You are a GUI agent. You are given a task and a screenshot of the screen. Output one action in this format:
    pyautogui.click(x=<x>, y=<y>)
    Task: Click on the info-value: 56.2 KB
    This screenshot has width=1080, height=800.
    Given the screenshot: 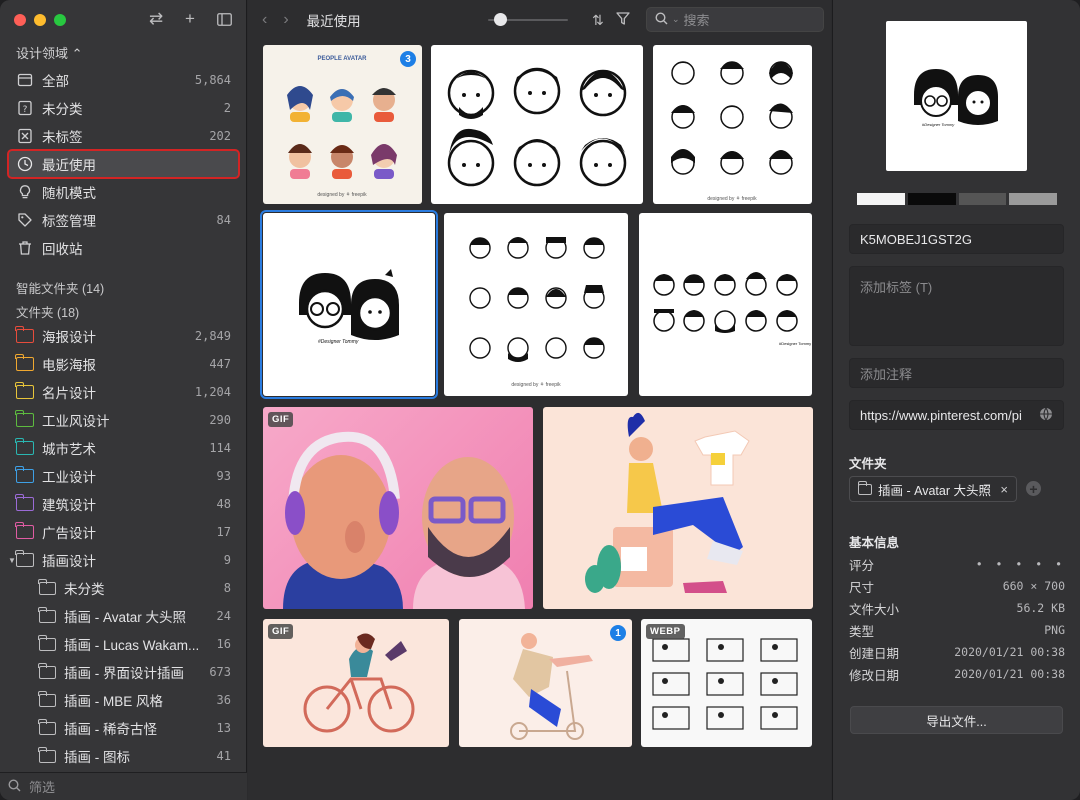 What is the action you would take?
    pyautogui.click(x=1040, y=608)
    